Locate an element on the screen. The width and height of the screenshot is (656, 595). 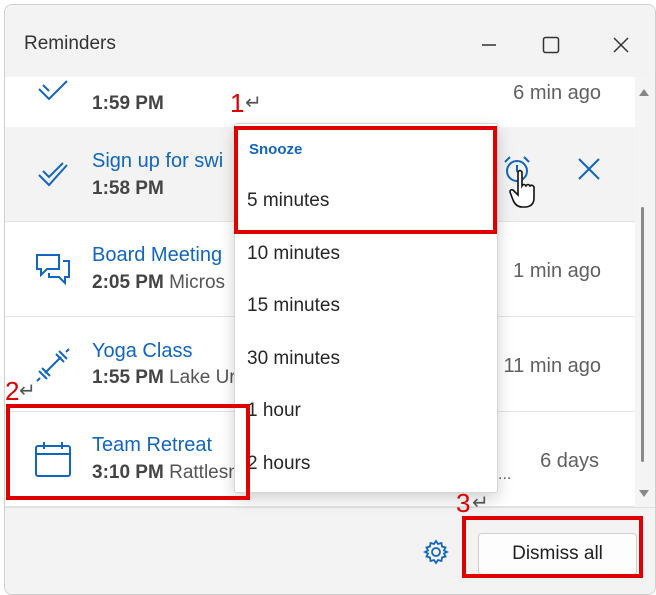
list-scrollbar is located at coordinates (645, 292).